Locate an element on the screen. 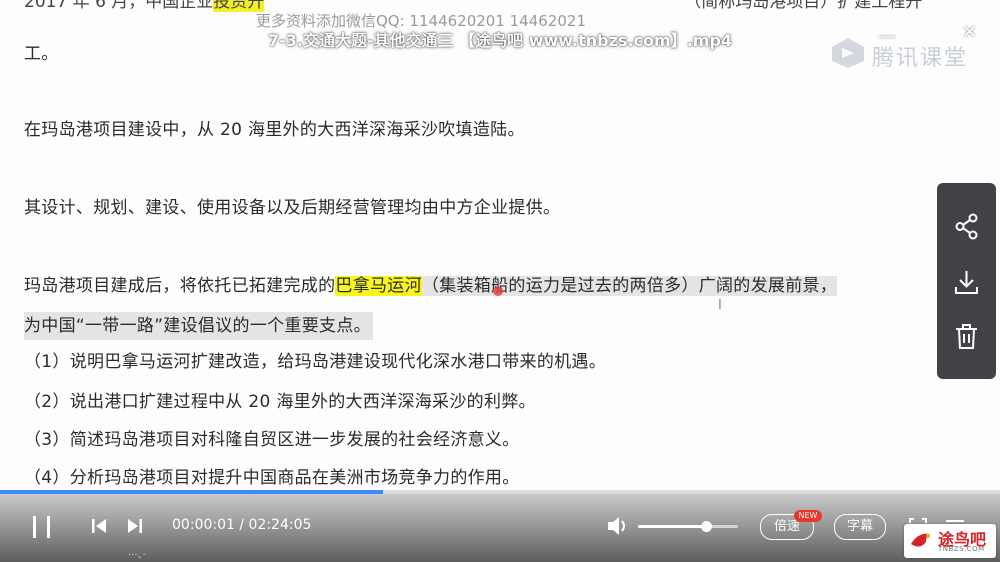 This screenshot has width=1000, height=562. text-cursor-icon: I is located at coordinates (720, 305).